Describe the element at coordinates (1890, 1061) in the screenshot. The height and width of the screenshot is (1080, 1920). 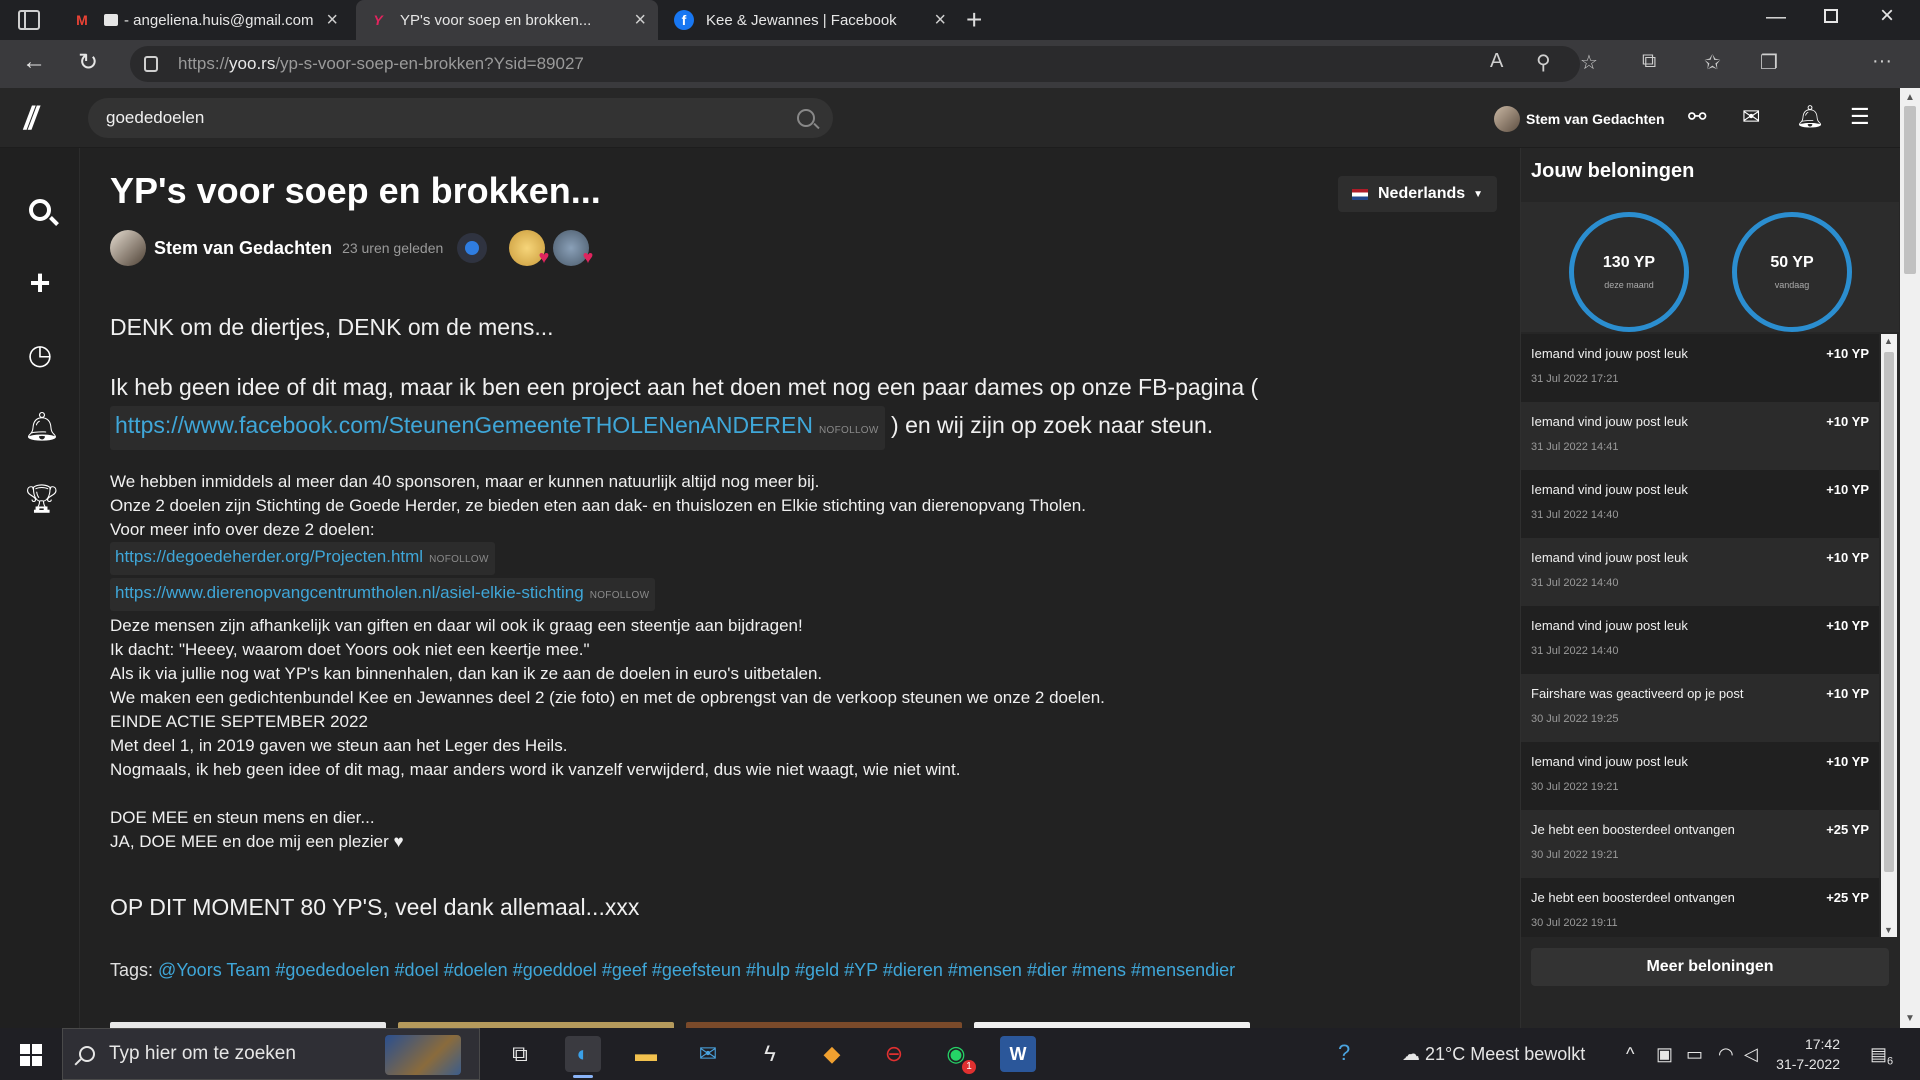
I see `notification-count: 6` at that location.